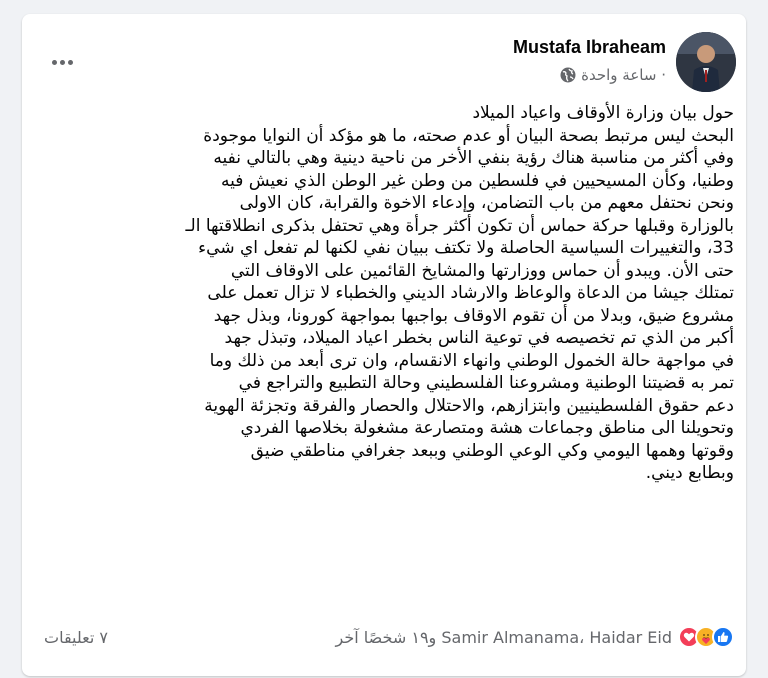  I want to click on globe-icon, so click(568, 75).